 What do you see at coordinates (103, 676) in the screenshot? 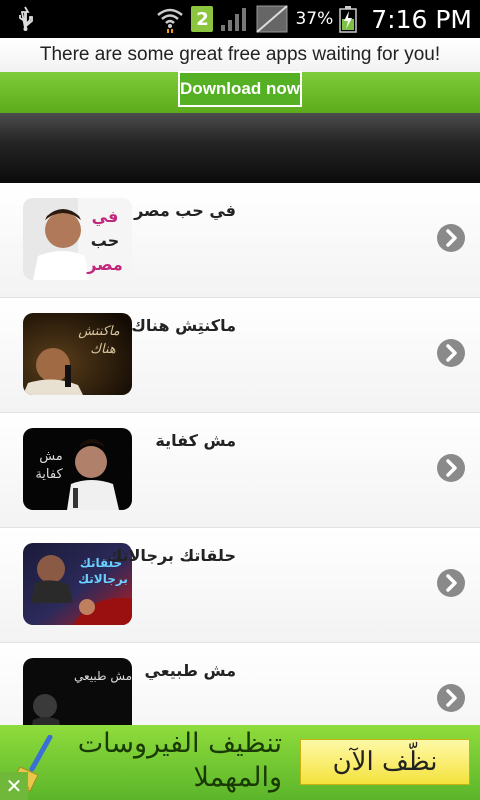
I see `svg-text: مش طبيعي` at bounding box center [103, 676].